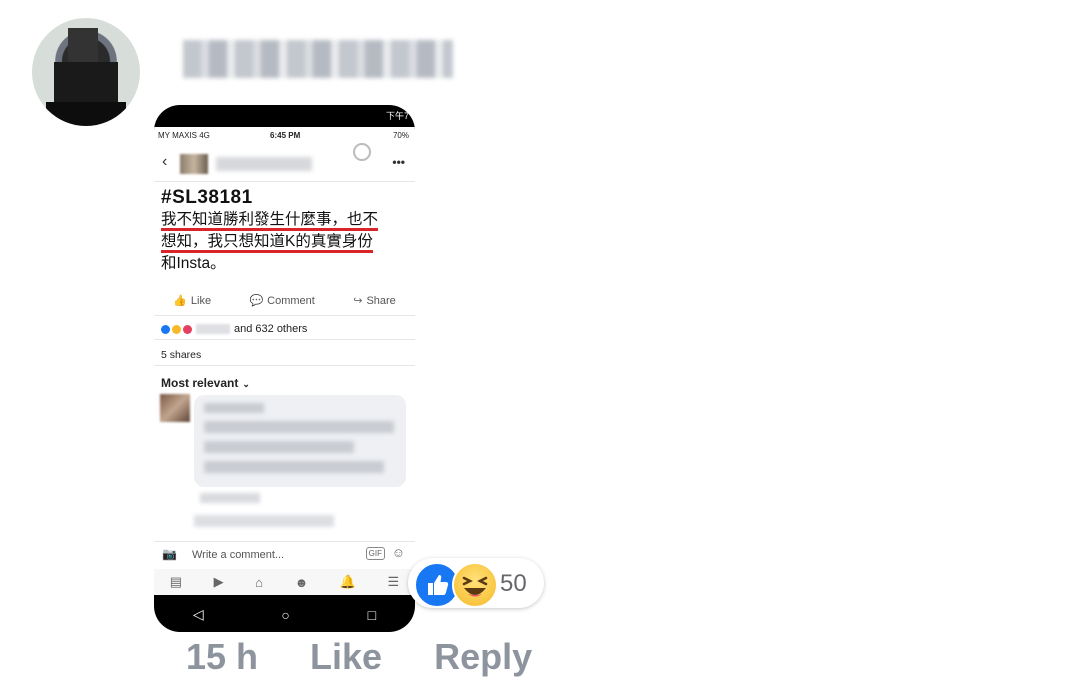 This screenshot has height=695, width=1077. What do you see at coordinates (259, 582) in the screenshot?
I see `marketplace-icon: ⌂` at bounding box center [259, 582].